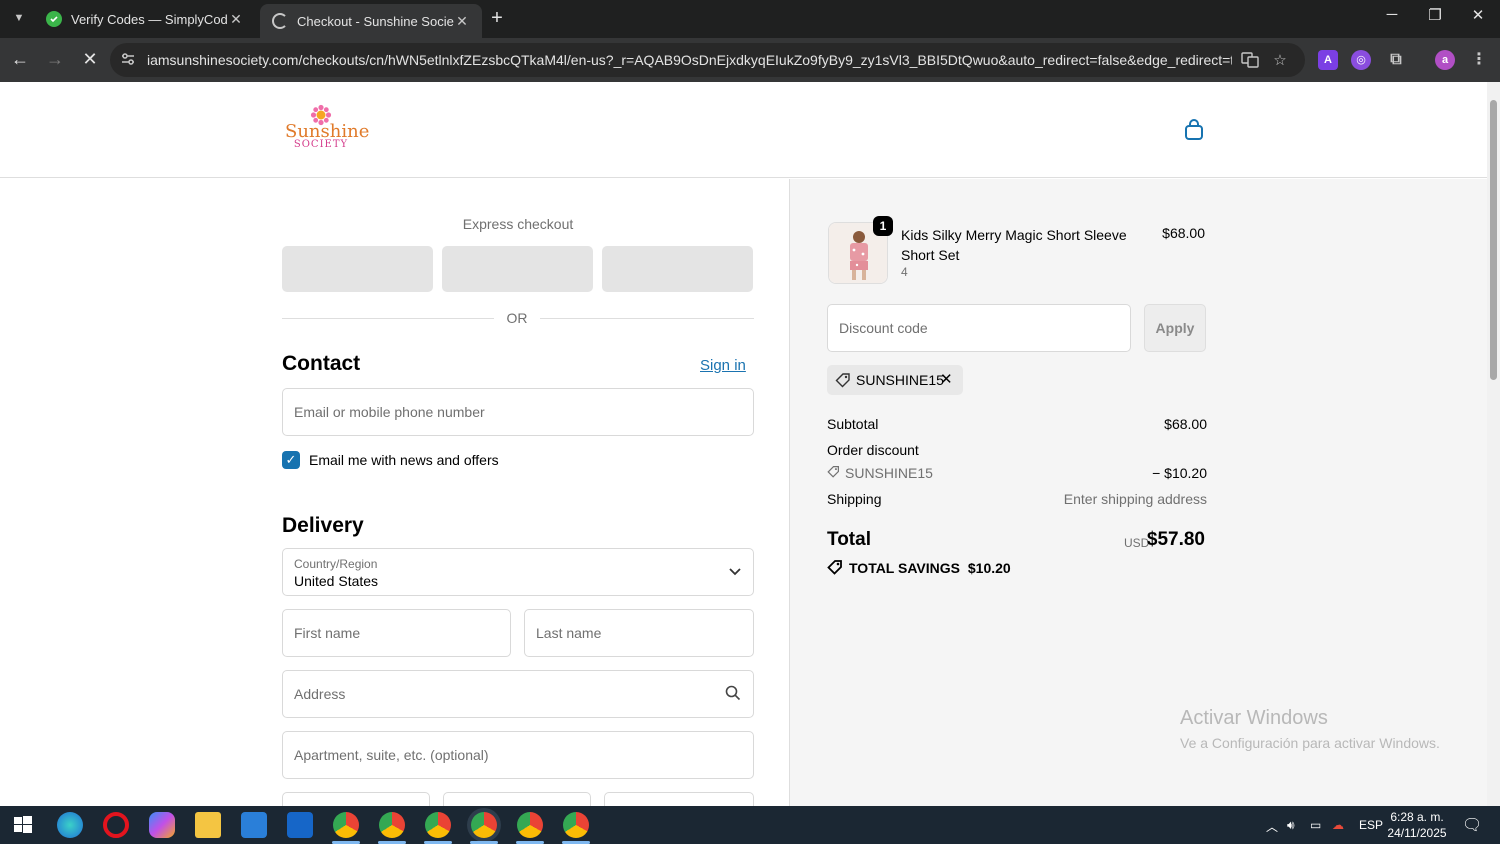  What do you see at coordinates (396, 633) in the screenshot?
I see `first-name-field: First name` at bounding box center [396, 633].